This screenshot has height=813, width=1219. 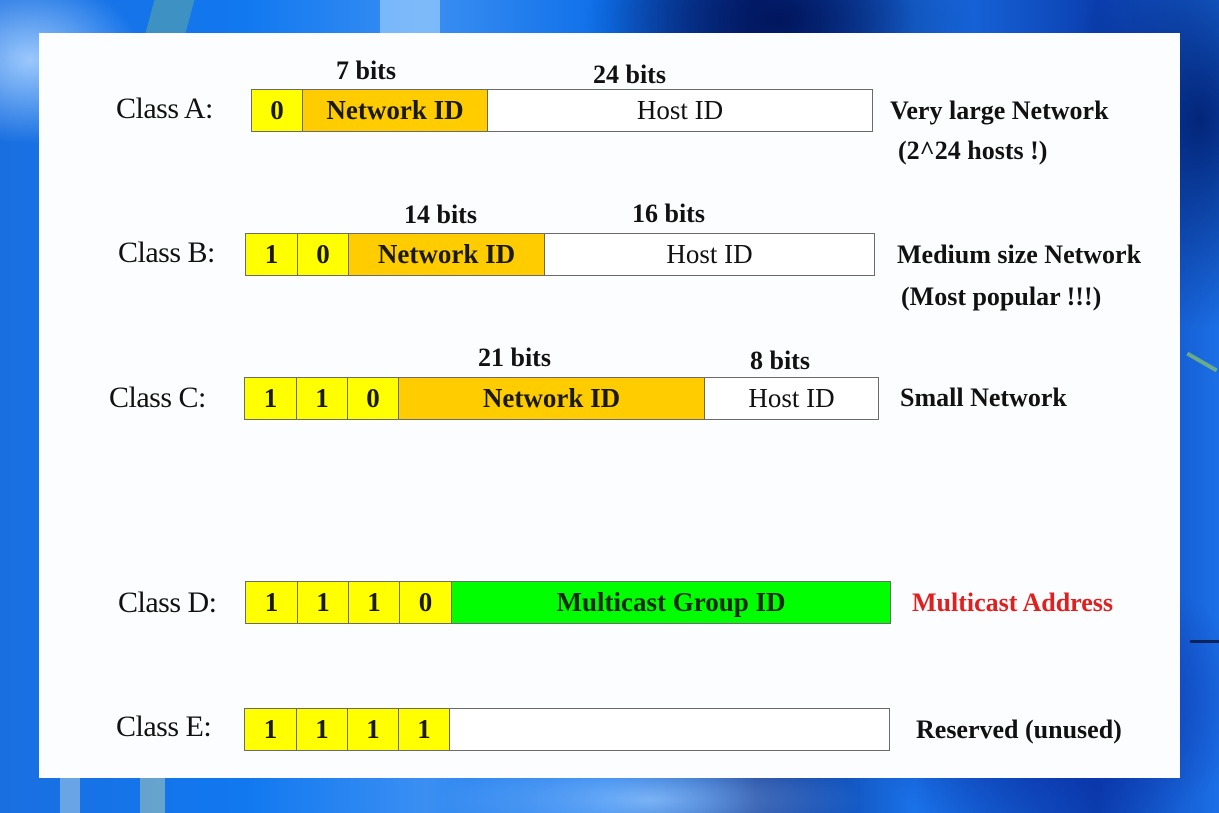 I want to click on class-d-description: Multicast Address, so click(x=1012, y=603).